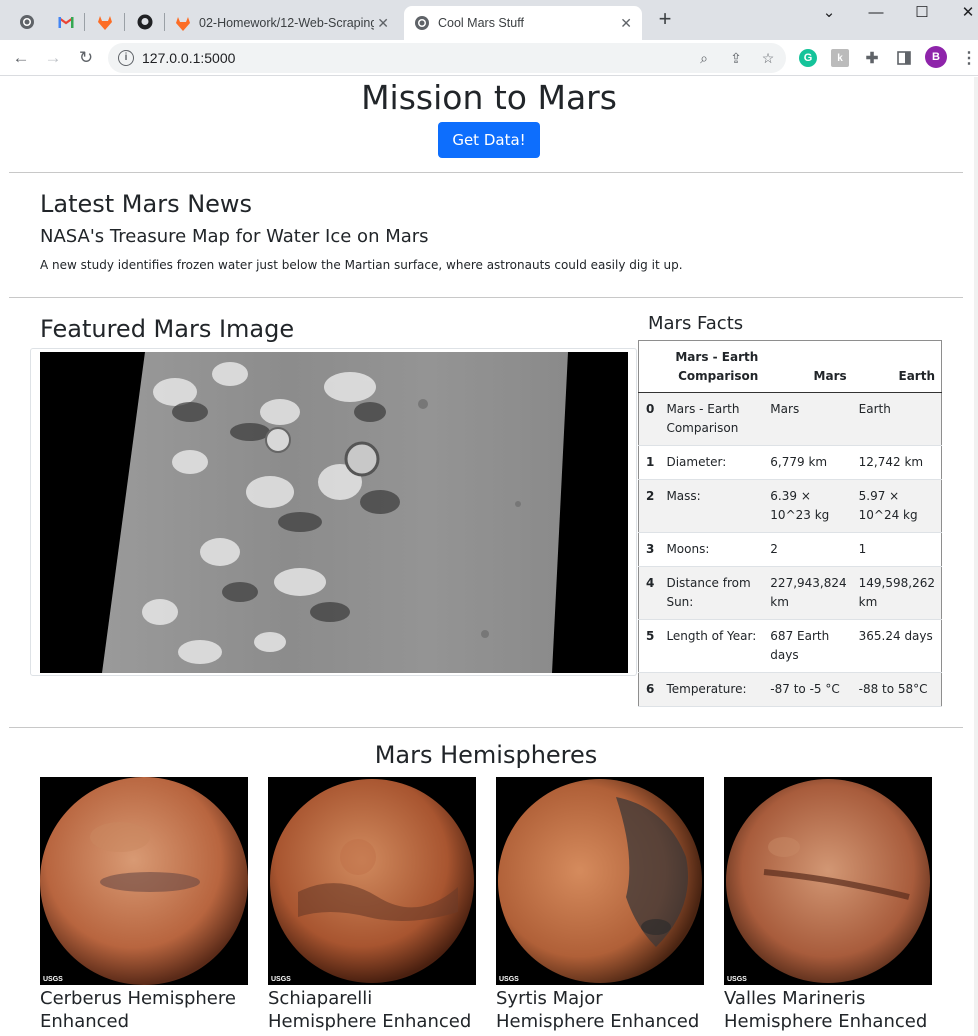 The height and width of the screenshot is (1036, 978). What do you see at coordinates (876, 12) in the screenshot?
I see `minimize-icon: —` at bounding box center [876, 12].